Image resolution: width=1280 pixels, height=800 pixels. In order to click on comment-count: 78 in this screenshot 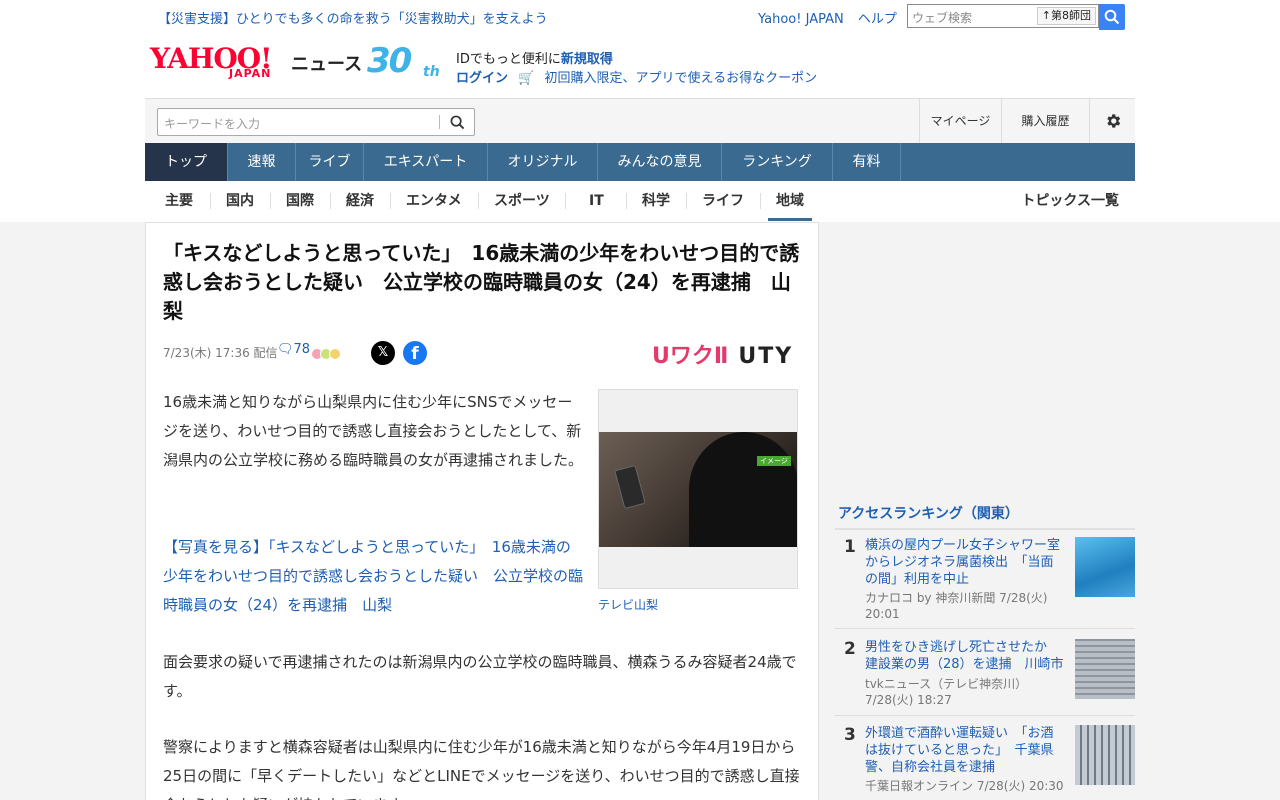, I will do `click(302, 349)`.